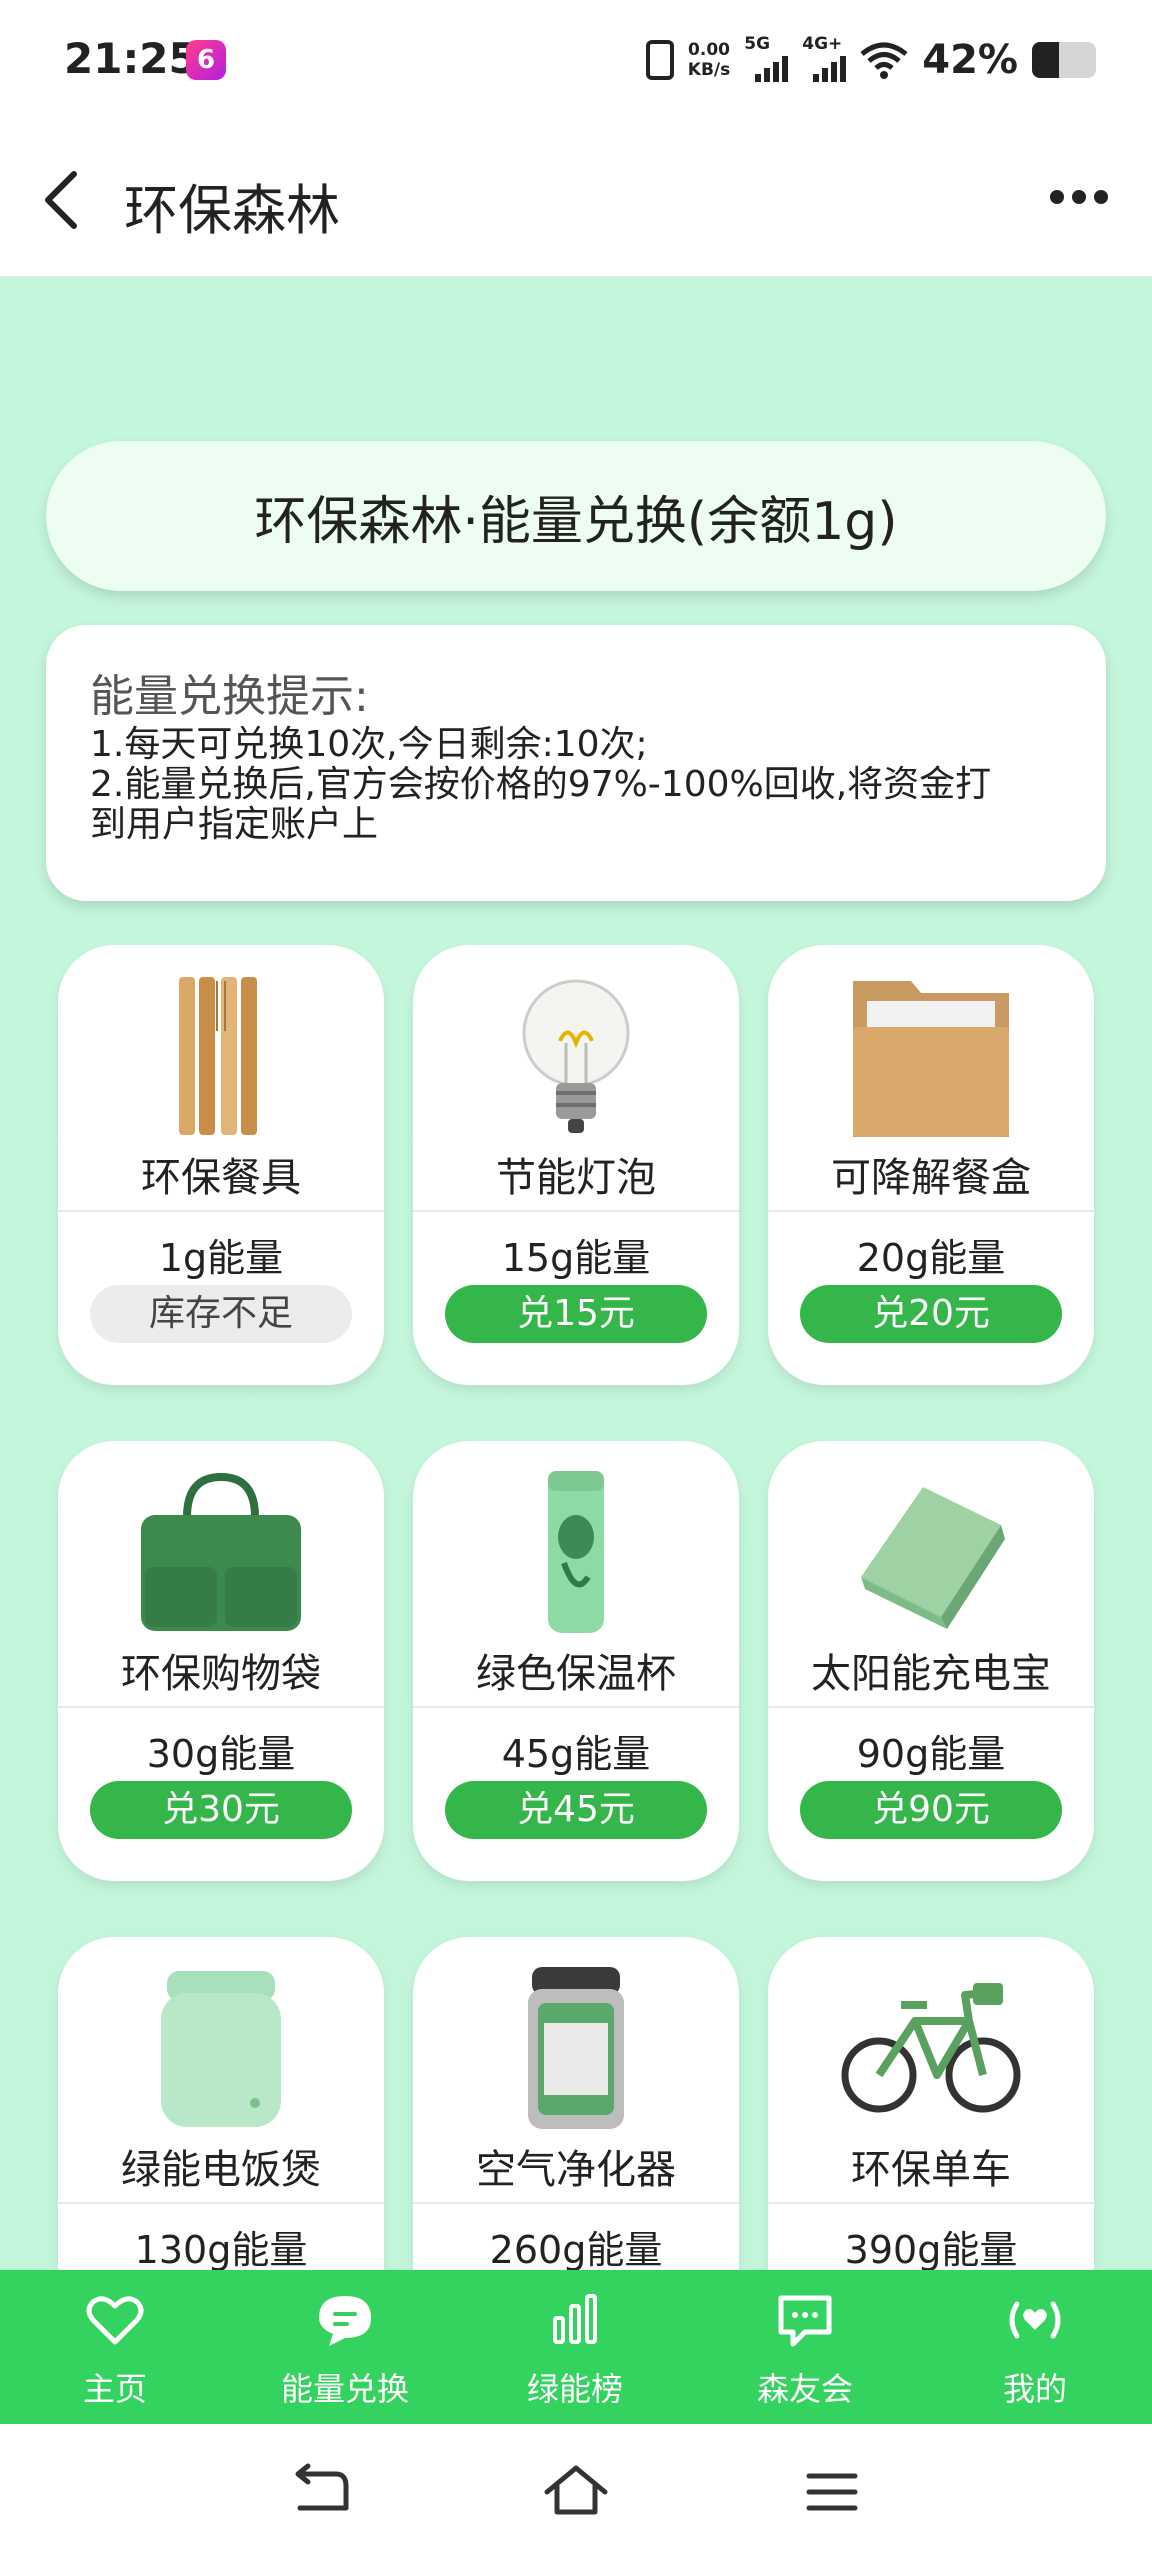  What do you see at coordinates (933, 1558) in the screenshot?
I see `power-bank-icon` at bounding box center [933, 1558].